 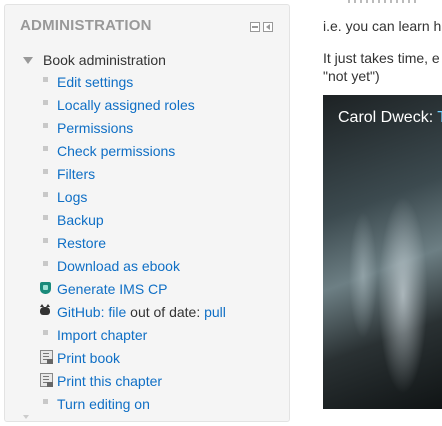 I want to click on list-item: Turn editing on, so click(x=147, y=404).